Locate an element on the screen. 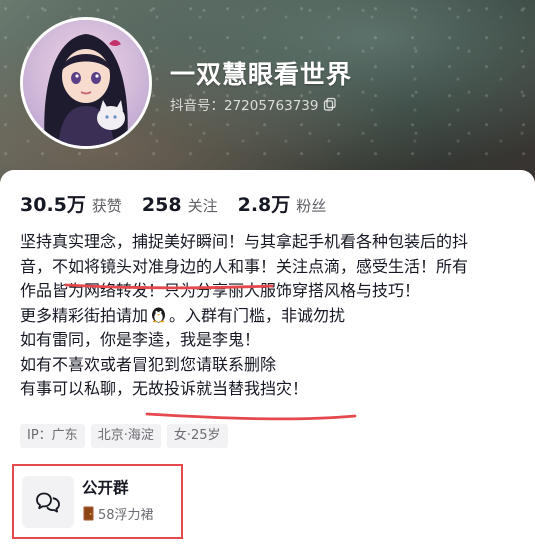 The image size is (535, 545). stat-followers-label: 粉丝 is located at coordinates (311, 206).